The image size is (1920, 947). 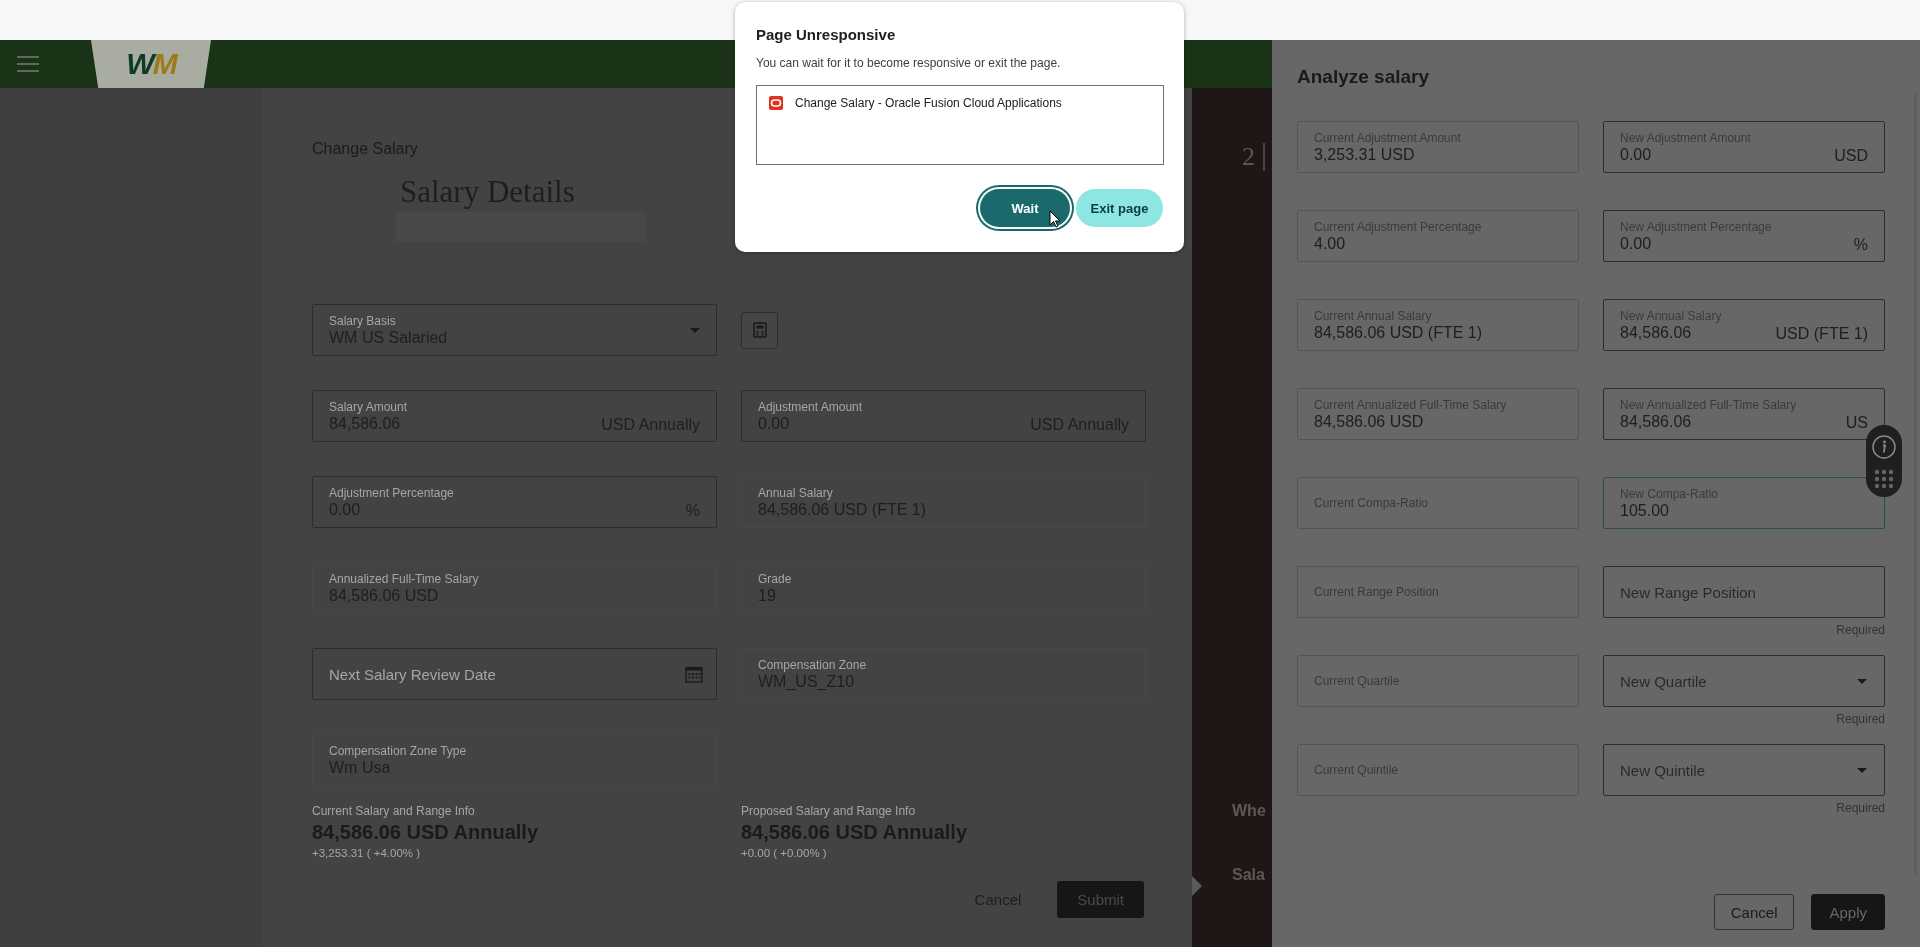 I want to click on input-field: New Range Position, so click(x=1744, y=592).